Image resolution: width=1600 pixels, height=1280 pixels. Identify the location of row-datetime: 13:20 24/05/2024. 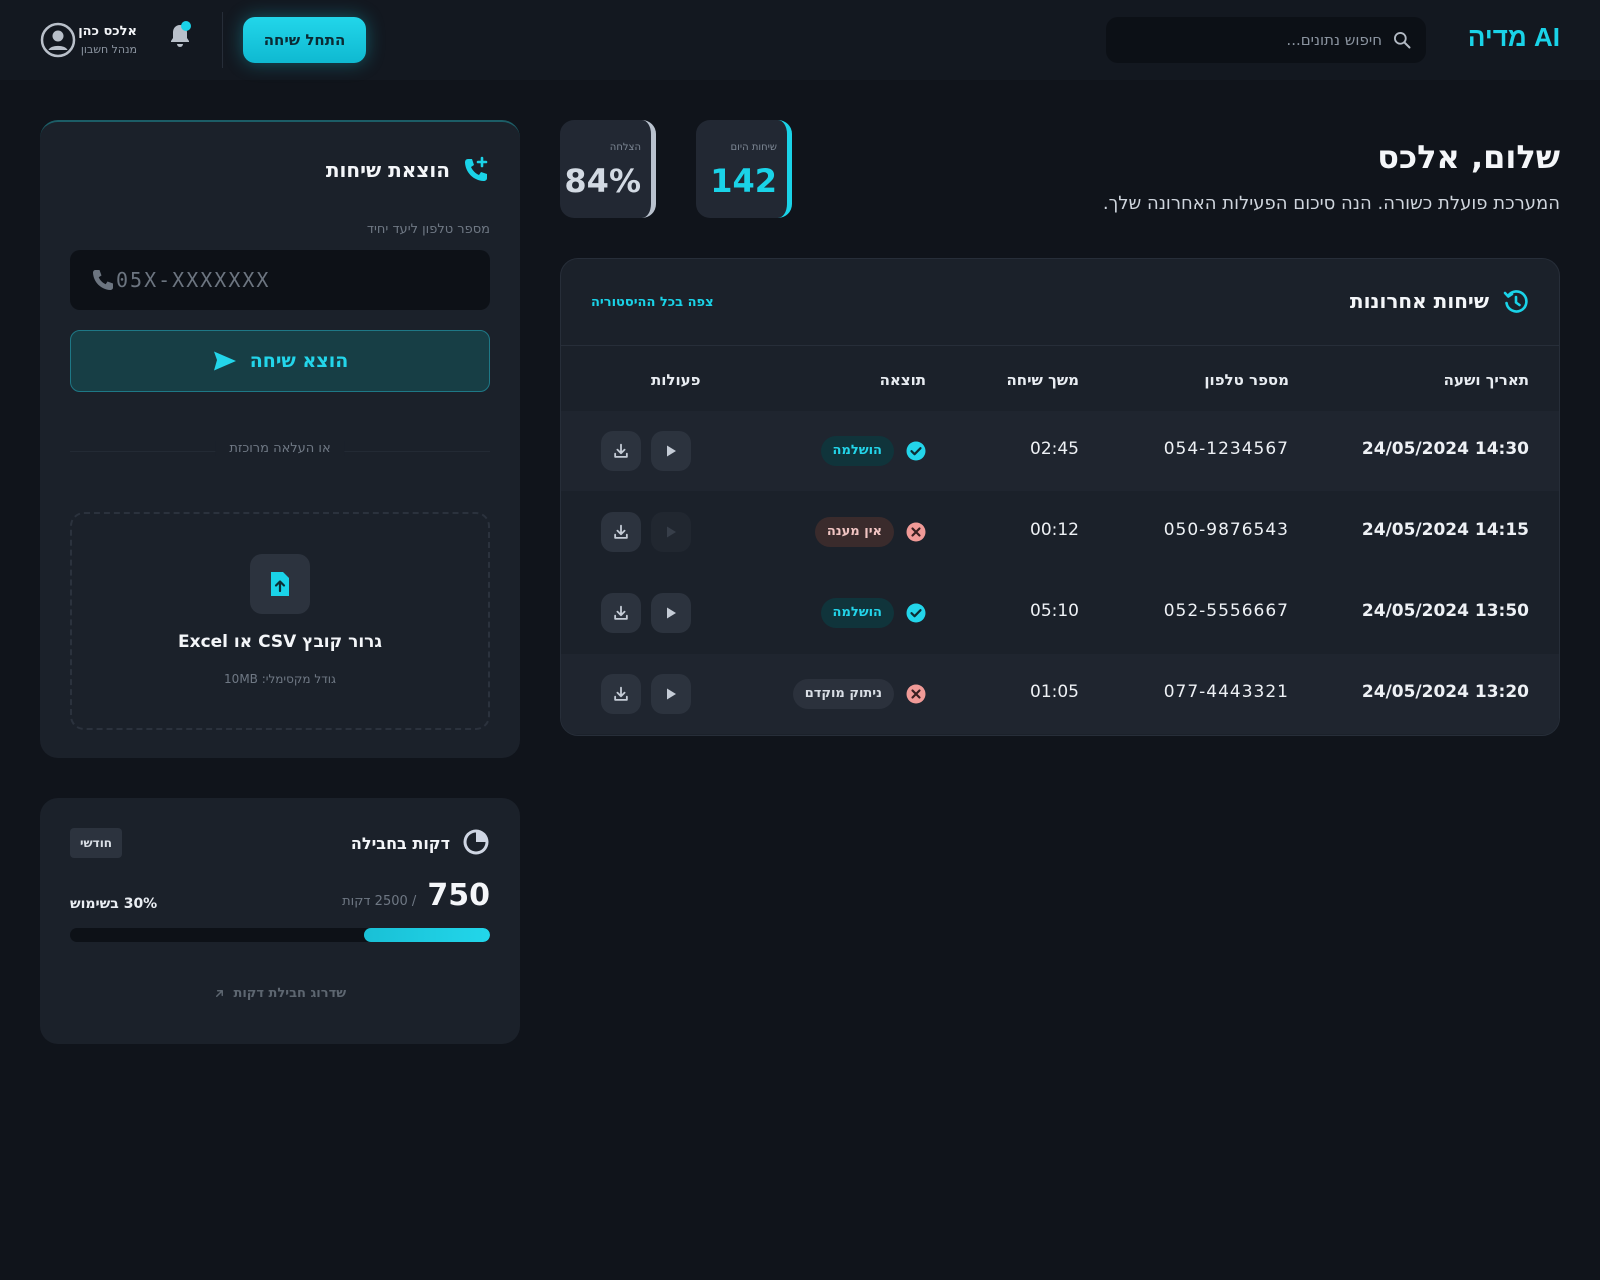
(1445, 692).